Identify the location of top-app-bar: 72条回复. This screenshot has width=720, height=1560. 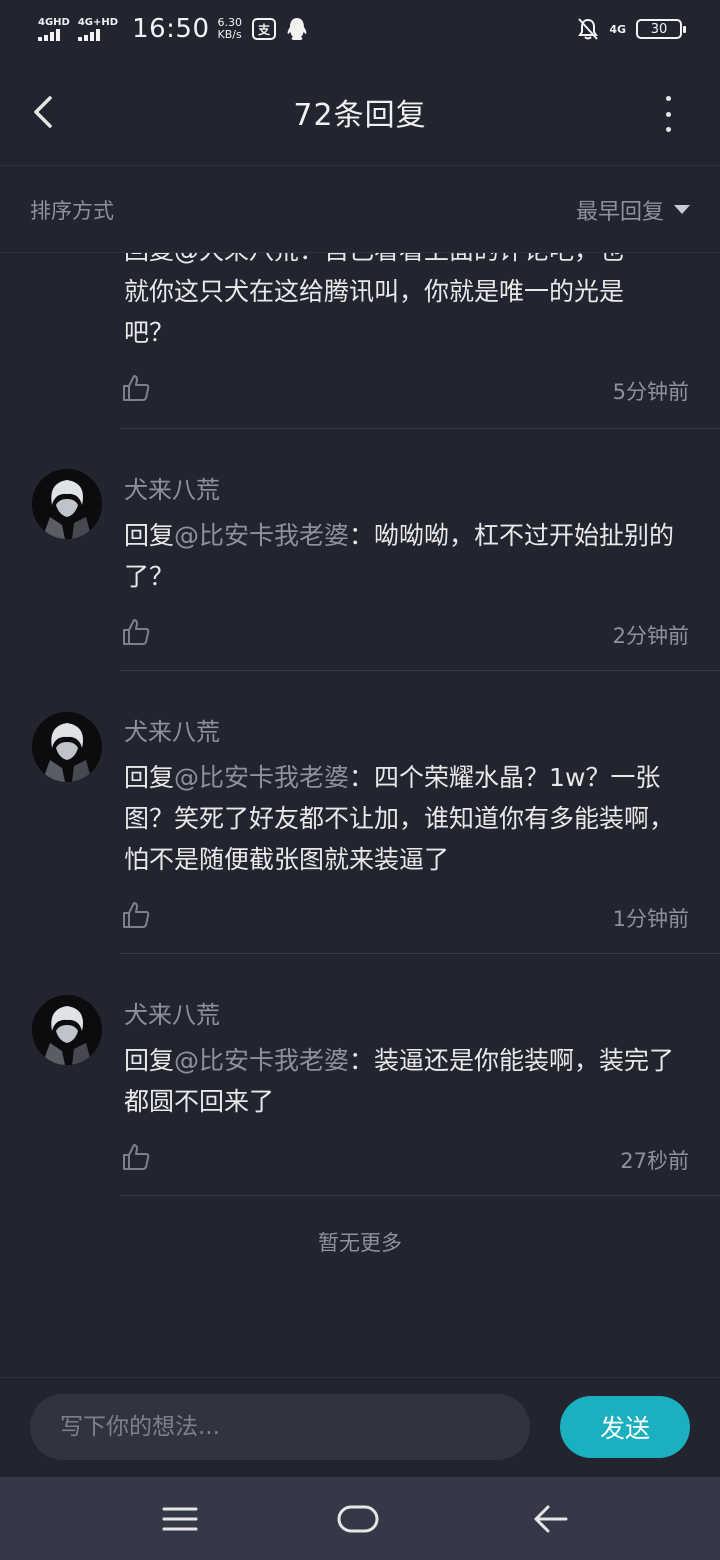
(360, 112).